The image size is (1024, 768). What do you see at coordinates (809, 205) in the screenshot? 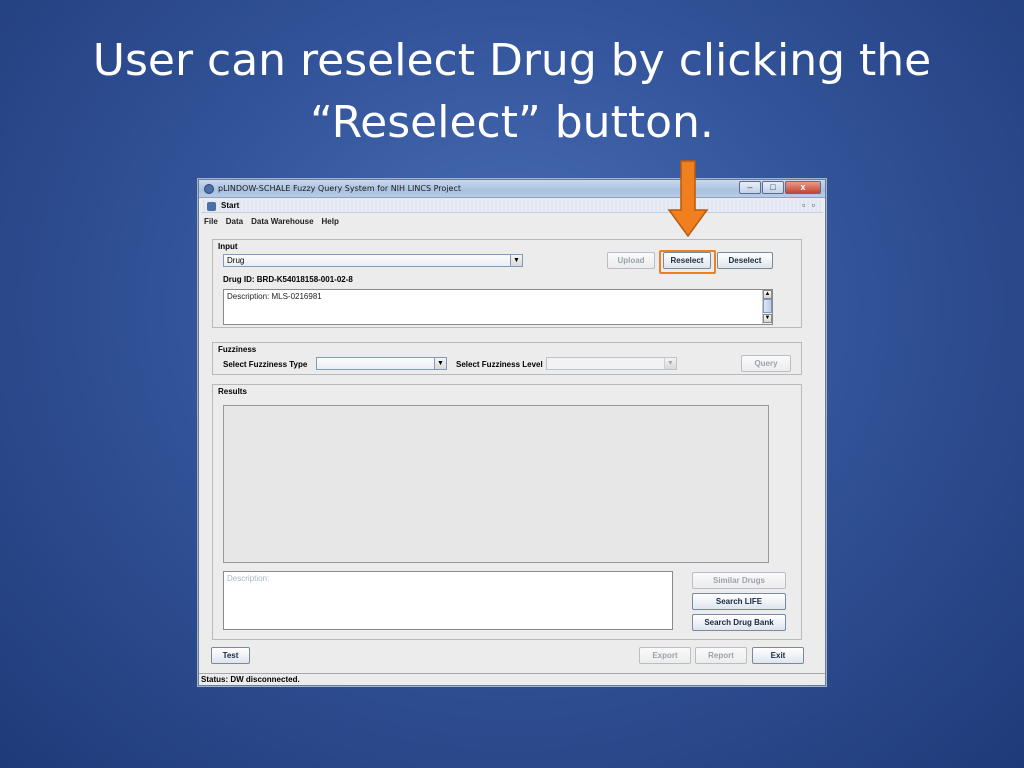
I see `inner-frame-controls: ▫ ▫` at bounding box center [809, 205].